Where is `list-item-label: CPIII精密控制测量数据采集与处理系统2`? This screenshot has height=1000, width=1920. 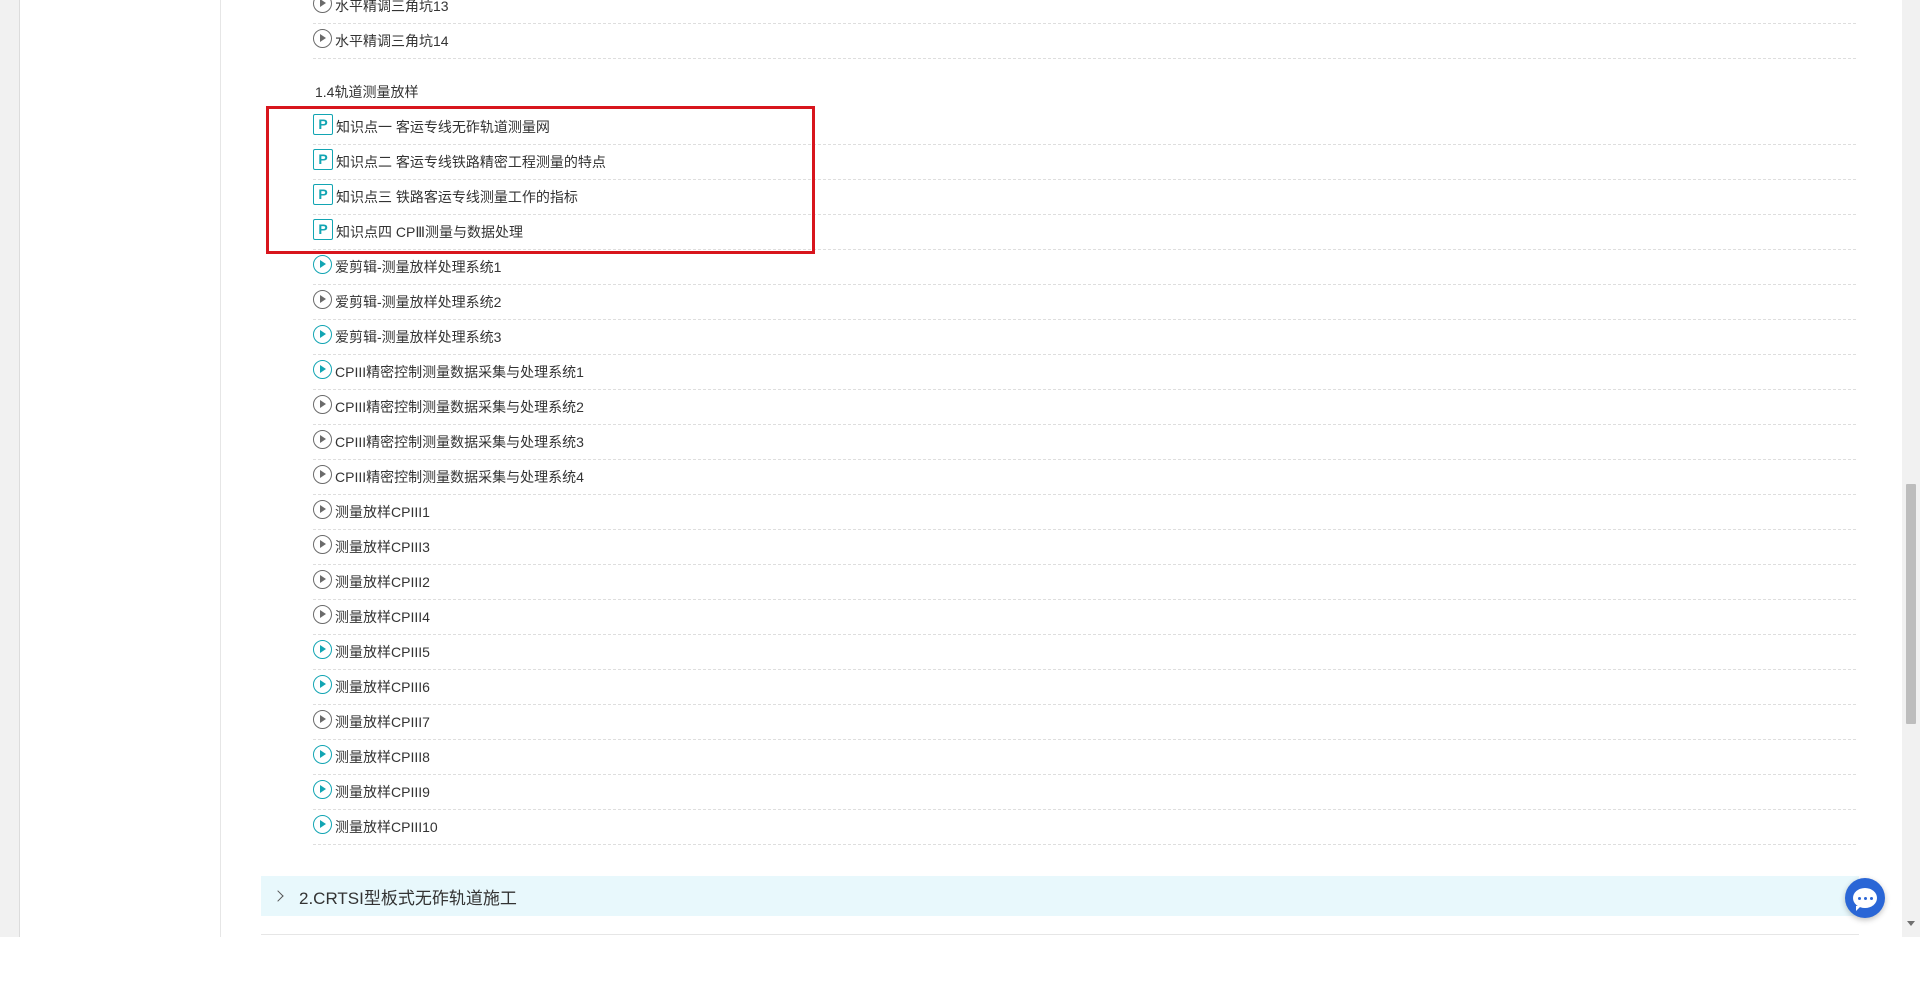
list-item-label: CPIII精密控制测量数据采集与处理系统2 is located at coordinates (459, 407).